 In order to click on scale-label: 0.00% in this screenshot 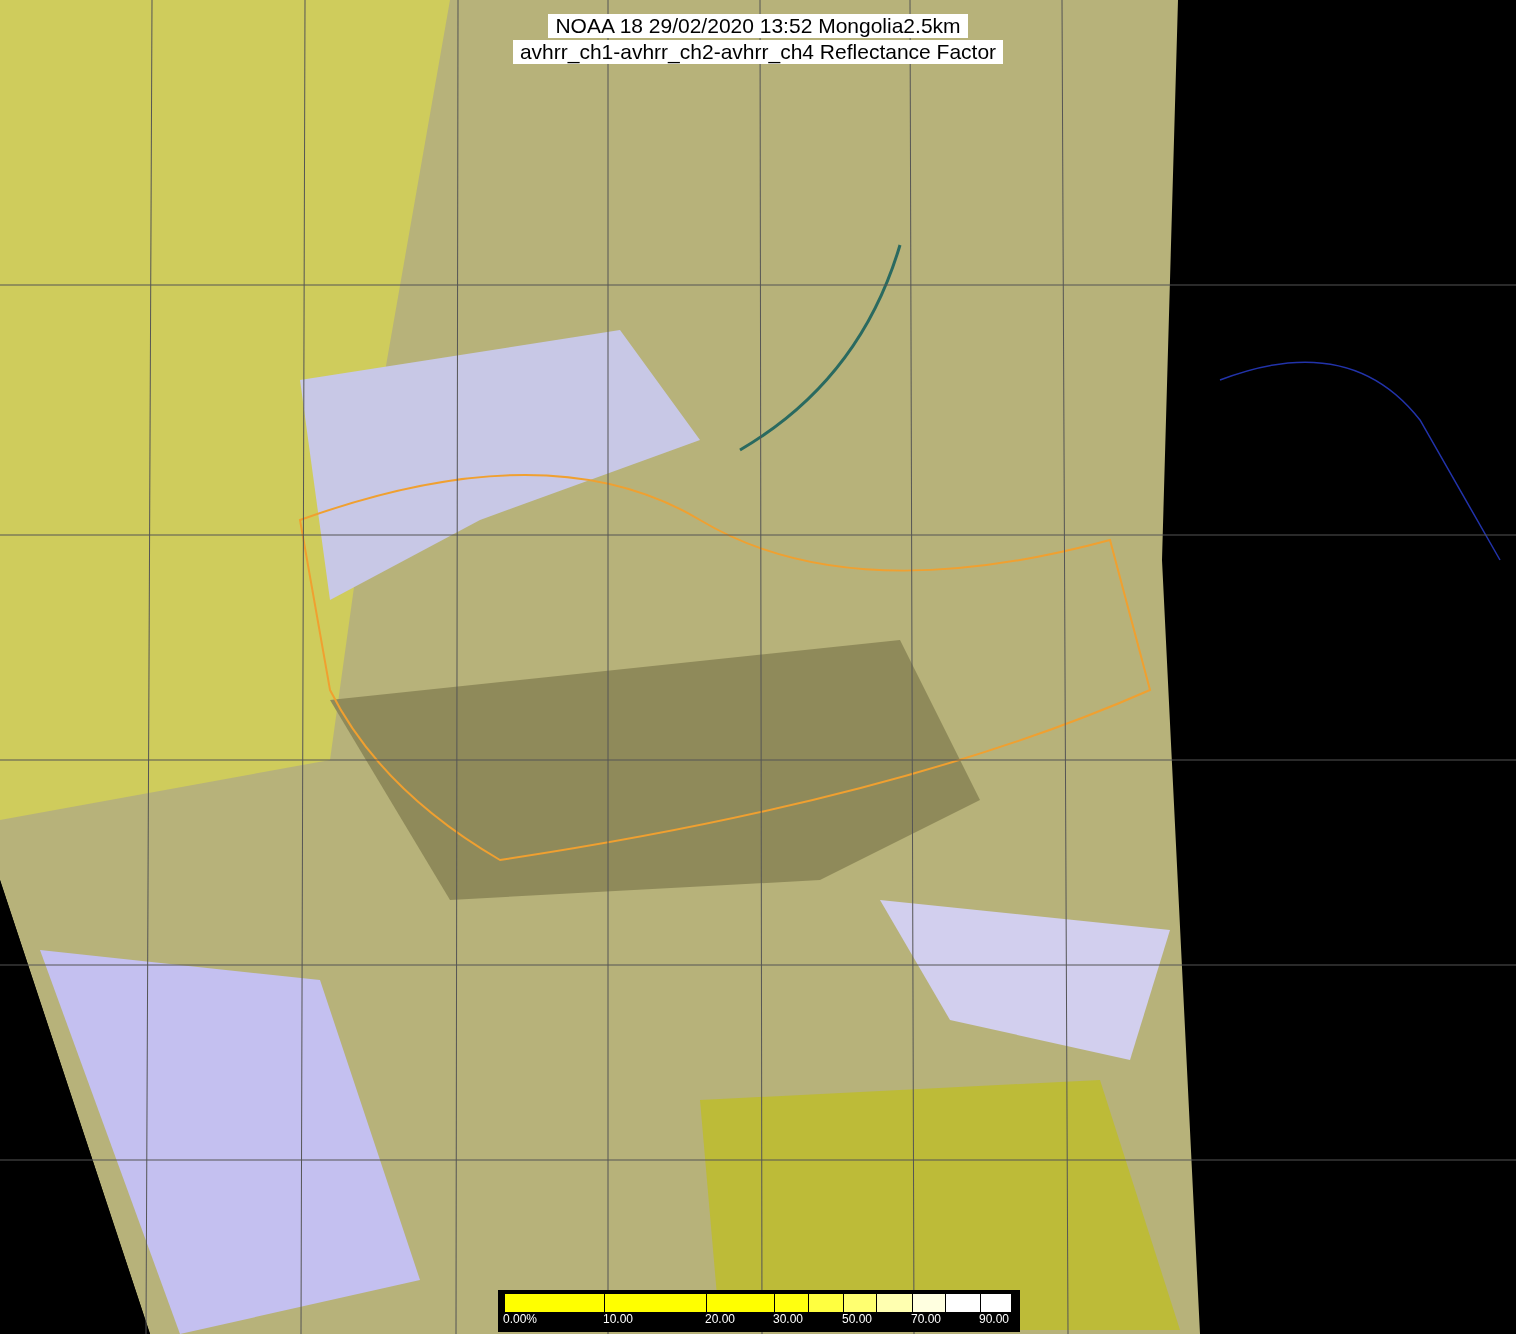, I will do `click(520, 1319)`.